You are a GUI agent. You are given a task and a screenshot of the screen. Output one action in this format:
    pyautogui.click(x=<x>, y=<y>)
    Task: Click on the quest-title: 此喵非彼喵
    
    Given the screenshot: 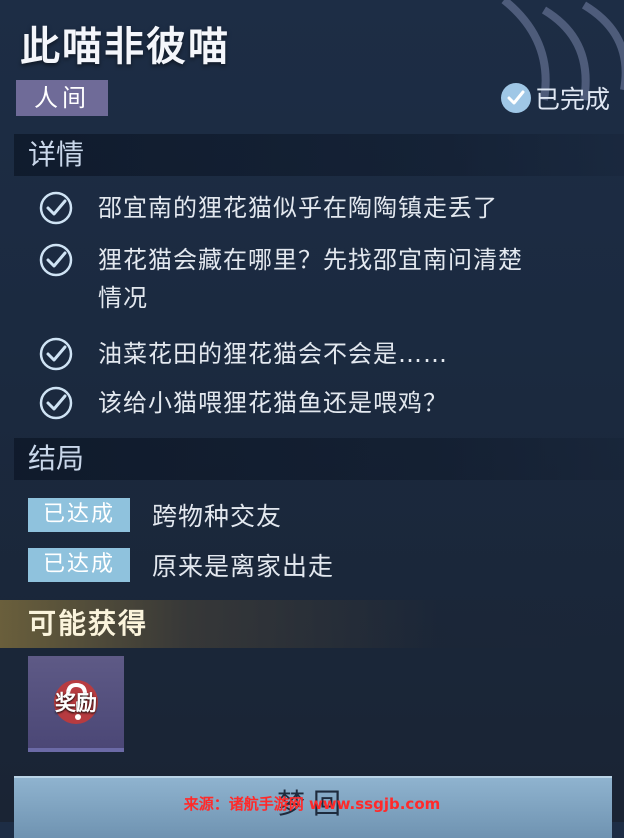 What is the action you would take?
    pyautogui.click(x=125, y=47)
    